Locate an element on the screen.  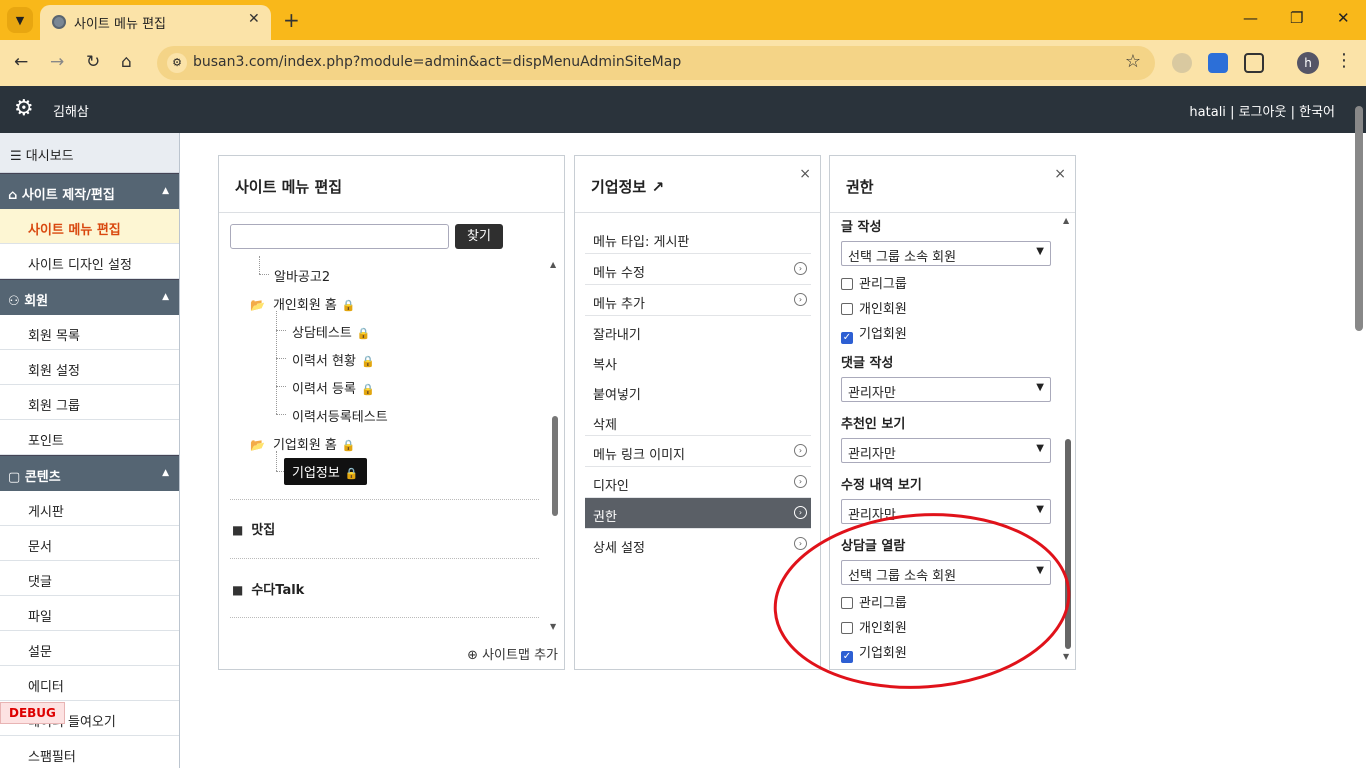
consult-group-checkbox: ✓ 기업회원 is located at coordinates (874, 652).